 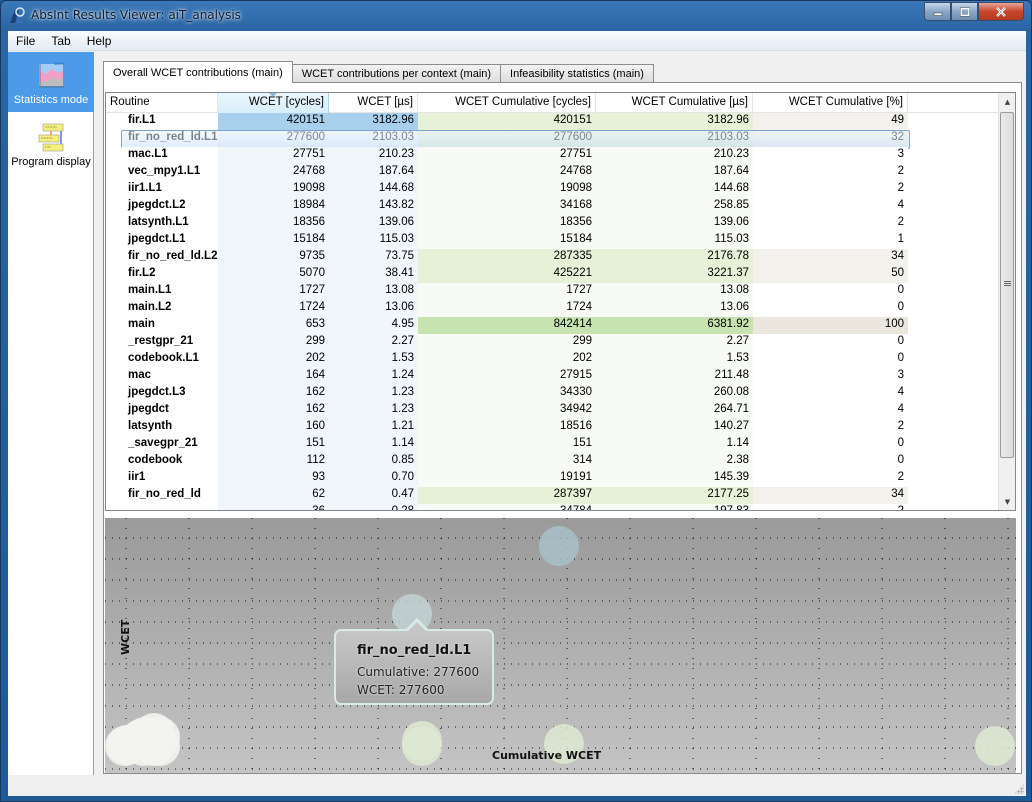 What do you see at coordinates (162, 410) in the screenshot?
I see `routine-cell: jpegdct` at bounding box center [162, 410].